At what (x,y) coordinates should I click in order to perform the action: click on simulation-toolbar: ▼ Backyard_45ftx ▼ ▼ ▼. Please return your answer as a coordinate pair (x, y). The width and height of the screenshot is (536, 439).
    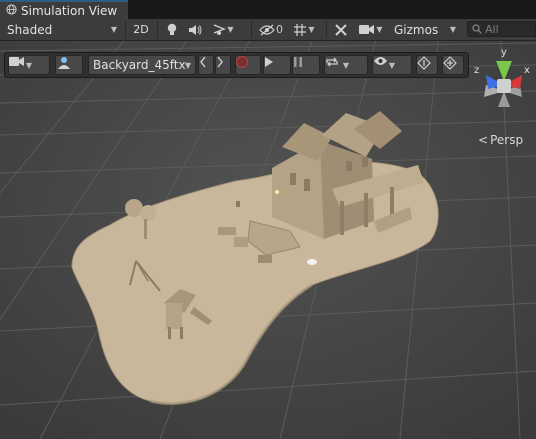
    Looking at the image, I should click on (236, 65).